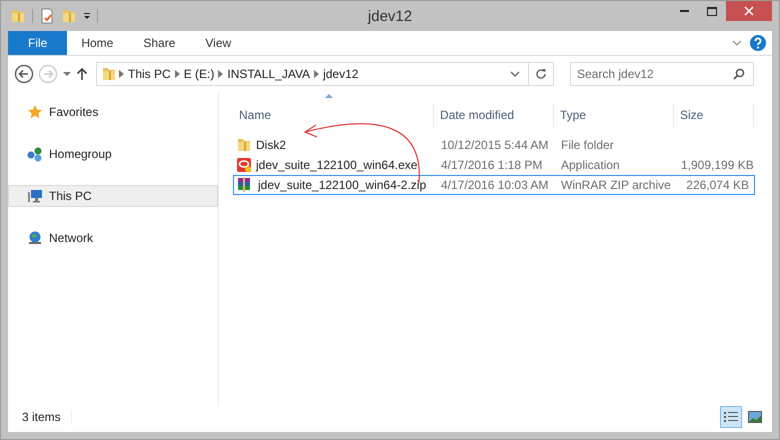  What do you see at coordinates (113, 112) in the screenshot?
I see `sidebar-item: Favorites` at bounding box center [113, 112].